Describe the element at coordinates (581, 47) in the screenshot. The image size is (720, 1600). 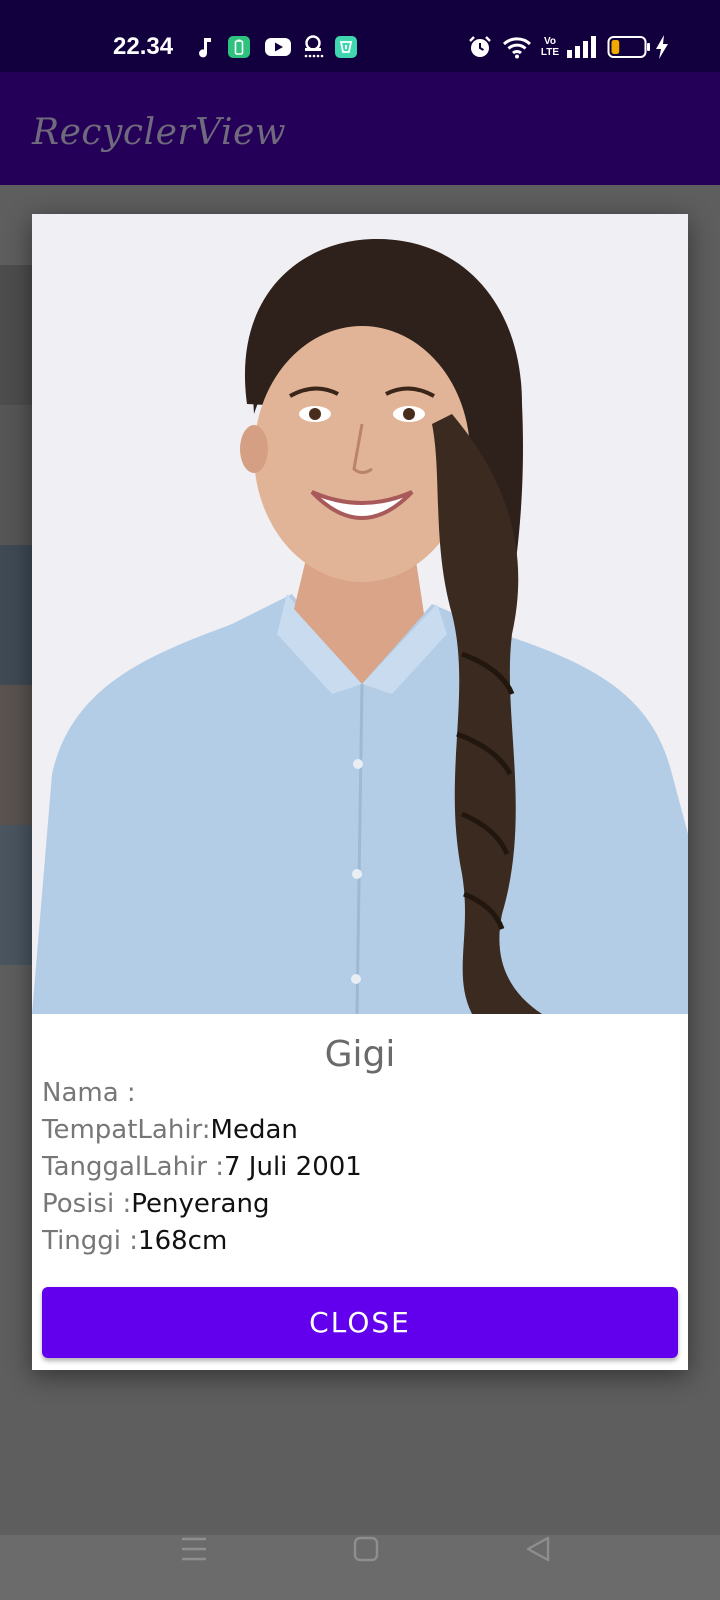
I see `signal-icon` at that location.